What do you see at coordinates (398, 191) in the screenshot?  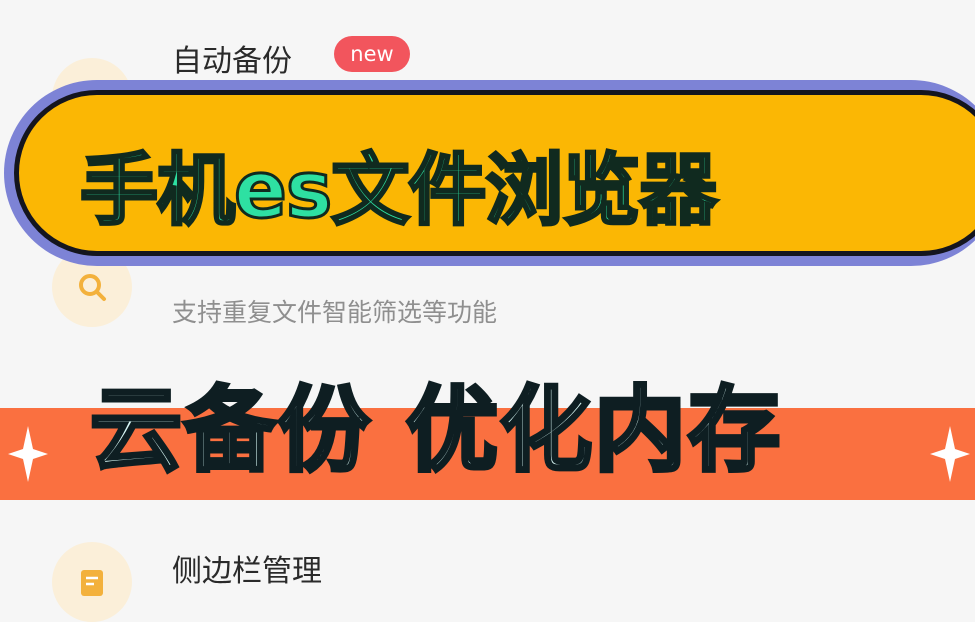 I see `headline-text: 手机es文件浏览器` at bounding box center [398, 191].